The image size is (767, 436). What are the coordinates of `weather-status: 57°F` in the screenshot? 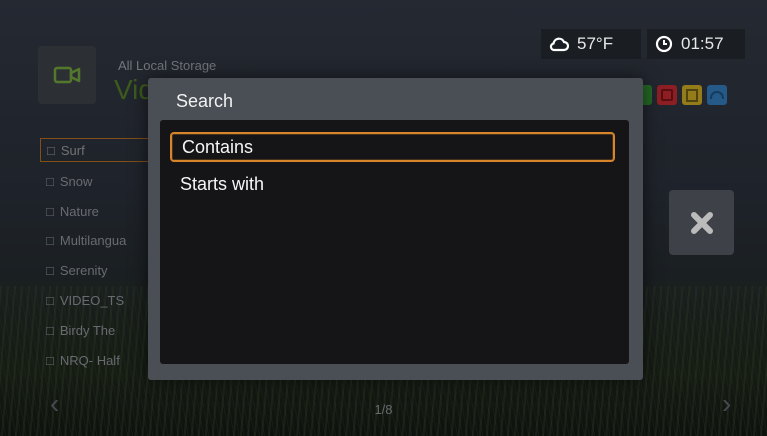 It's located at (591, 44).